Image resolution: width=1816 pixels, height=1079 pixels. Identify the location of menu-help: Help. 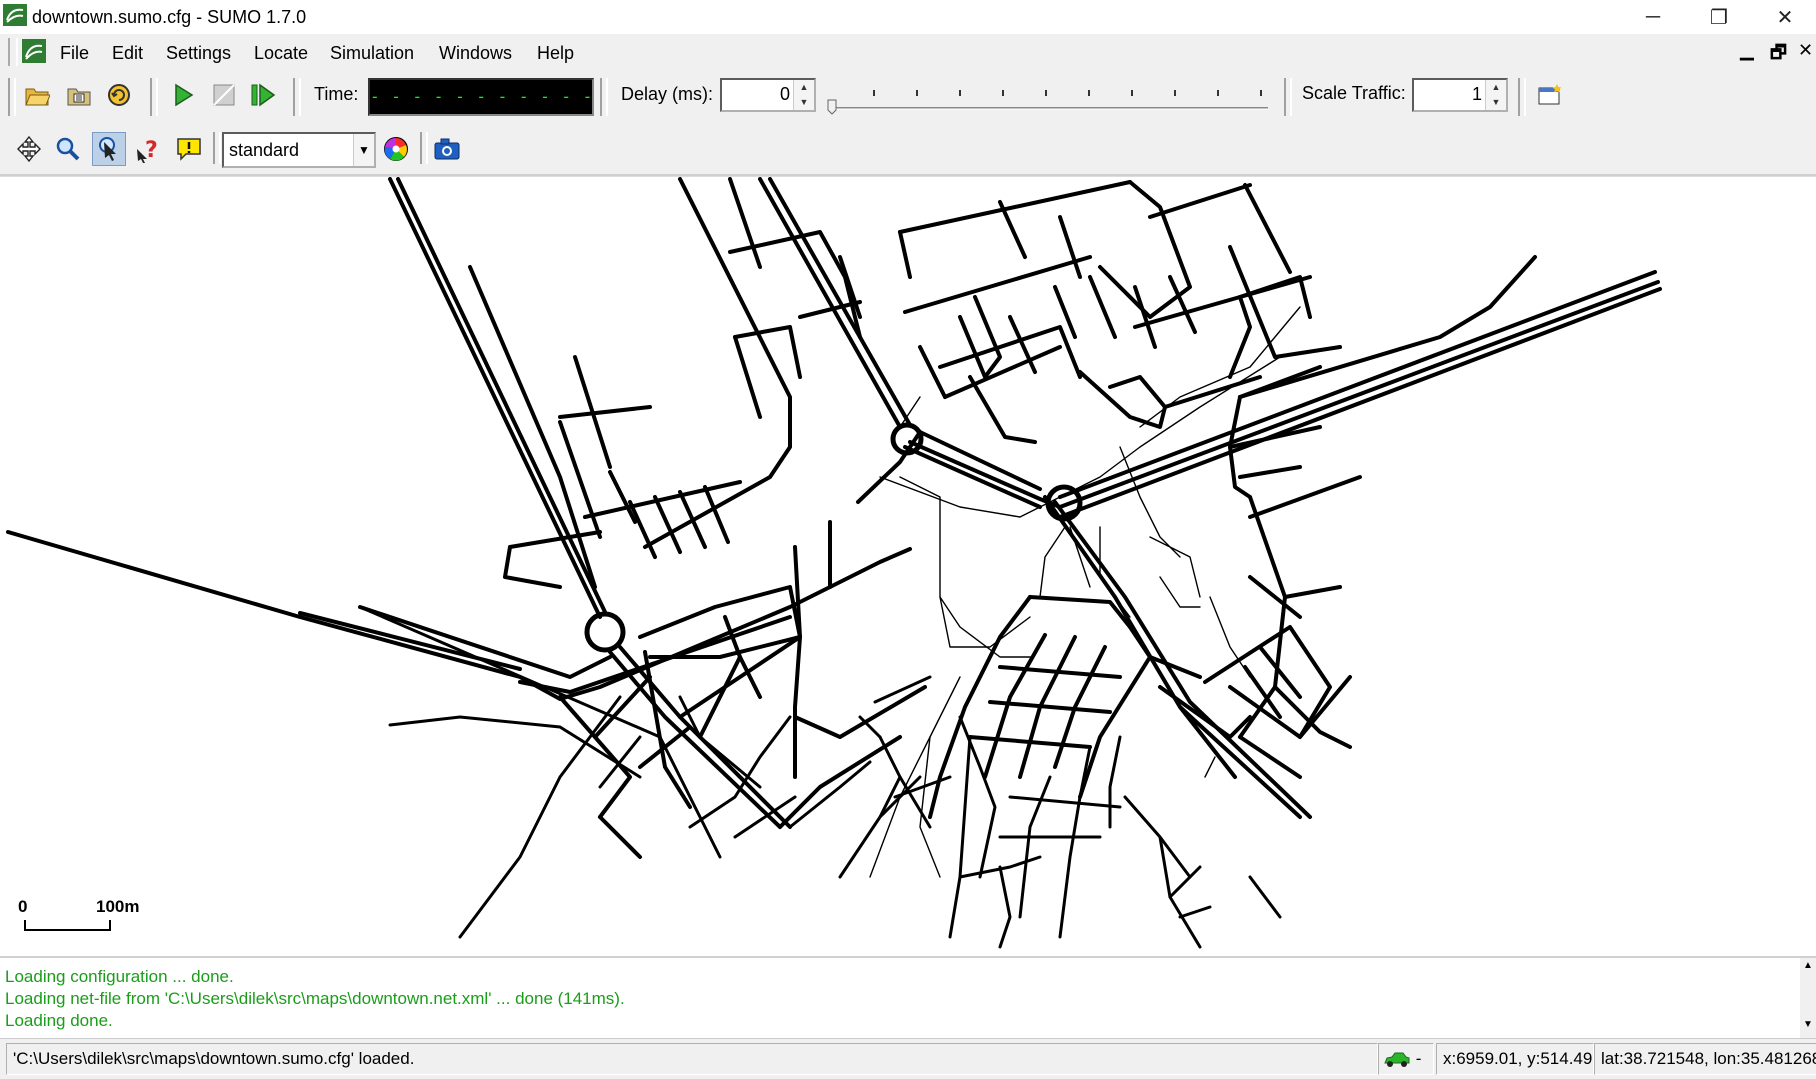
(555, 53).